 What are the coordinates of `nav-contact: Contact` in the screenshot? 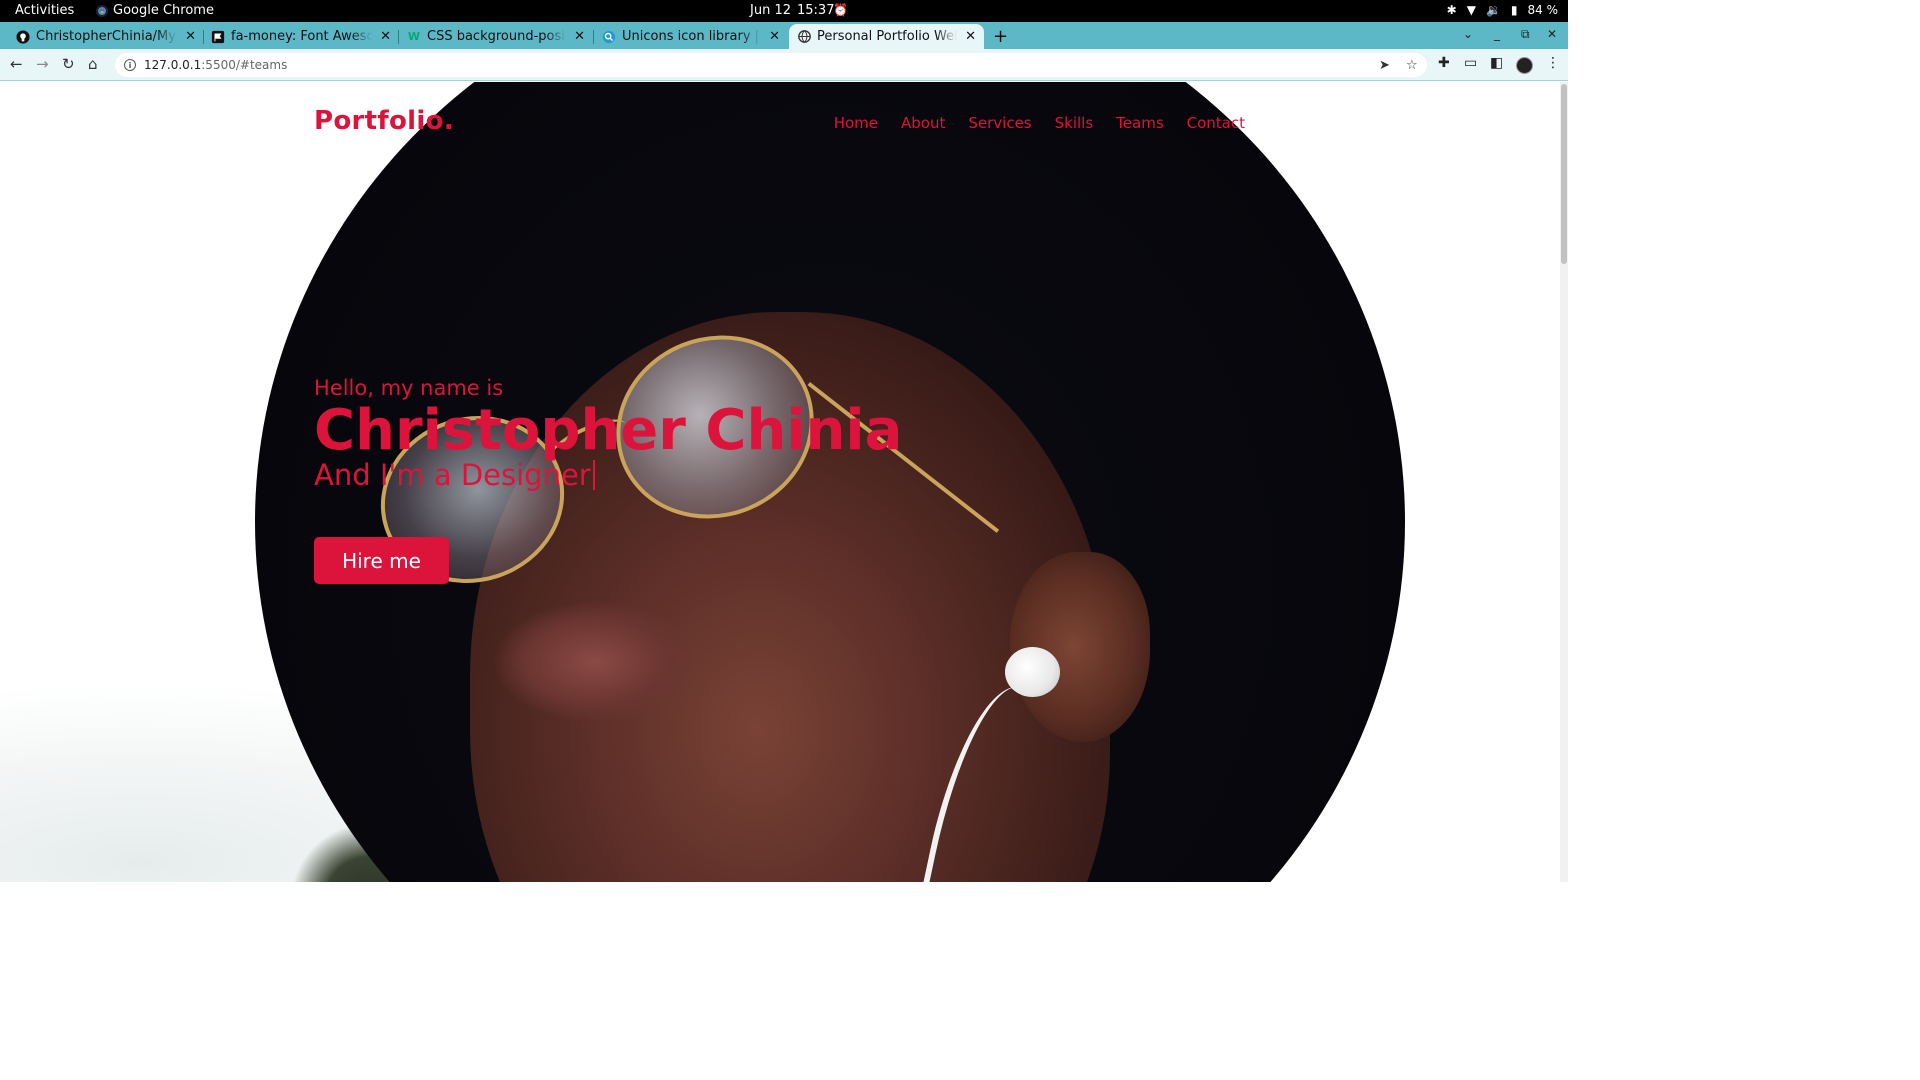 It's located at (1216, 123).